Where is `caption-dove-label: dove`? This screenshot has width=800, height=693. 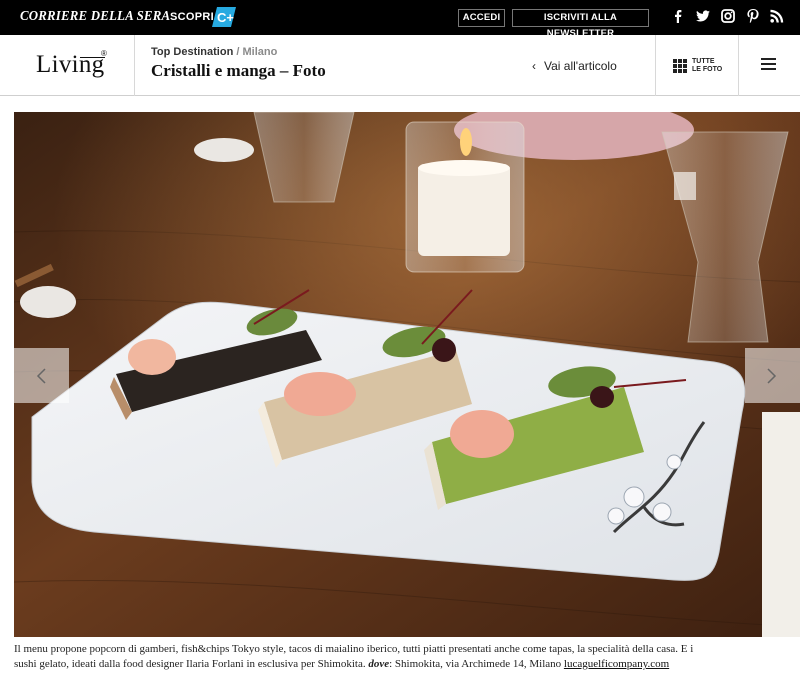
caption-dove-label: dove is located at coordinates (379, 664).